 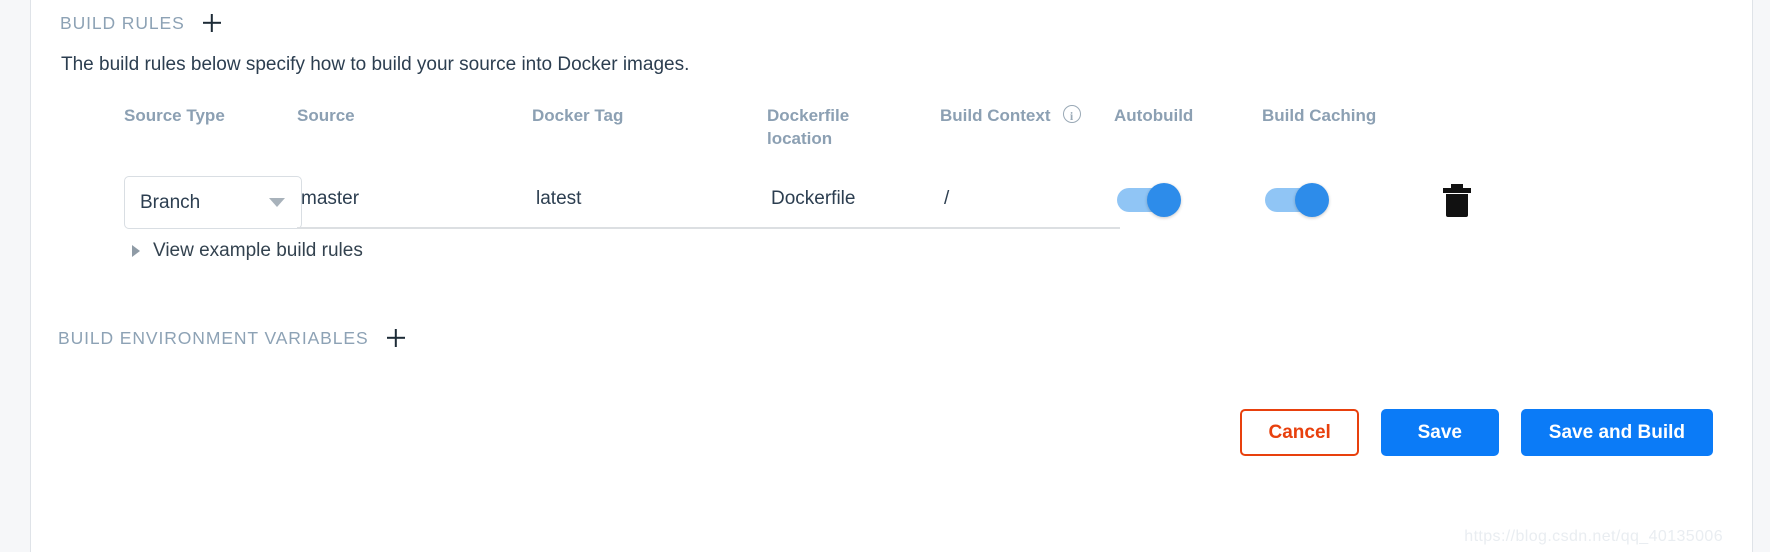 I want to click on trash-icon-lid, so click(x=1457, y=190).